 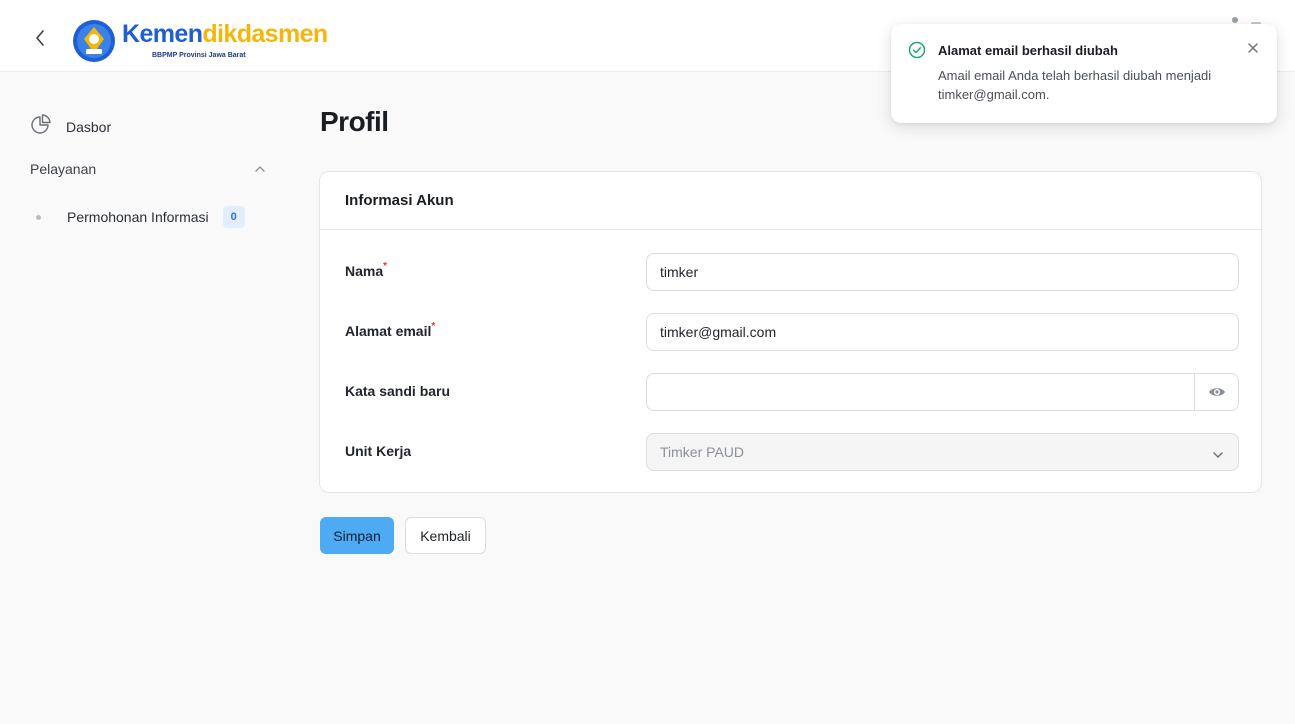 I want to click on toast-title: Alamat email berhasil diubah, so click(x=1028, y=50).